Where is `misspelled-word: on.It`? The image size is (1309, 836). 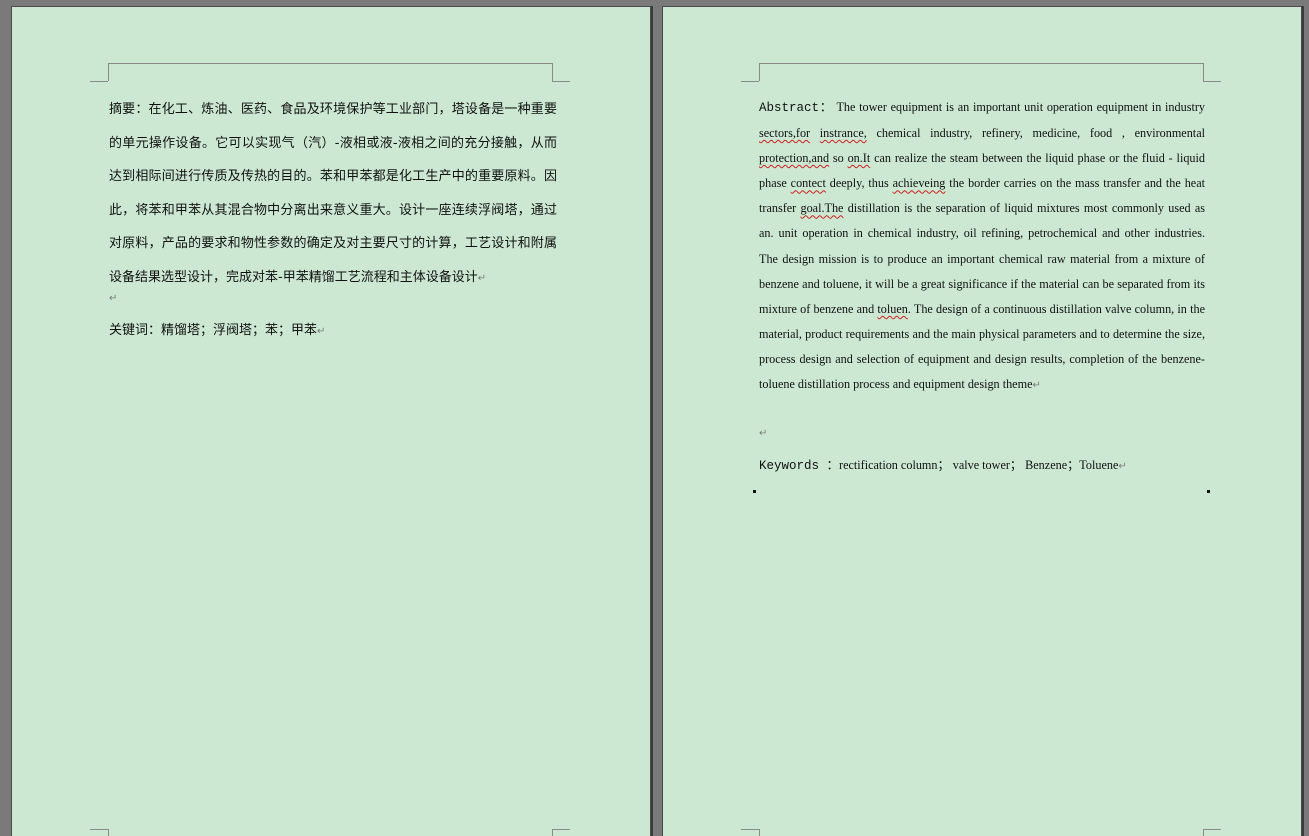 misspelled-word: on.It is located at coordinates (859, 158).